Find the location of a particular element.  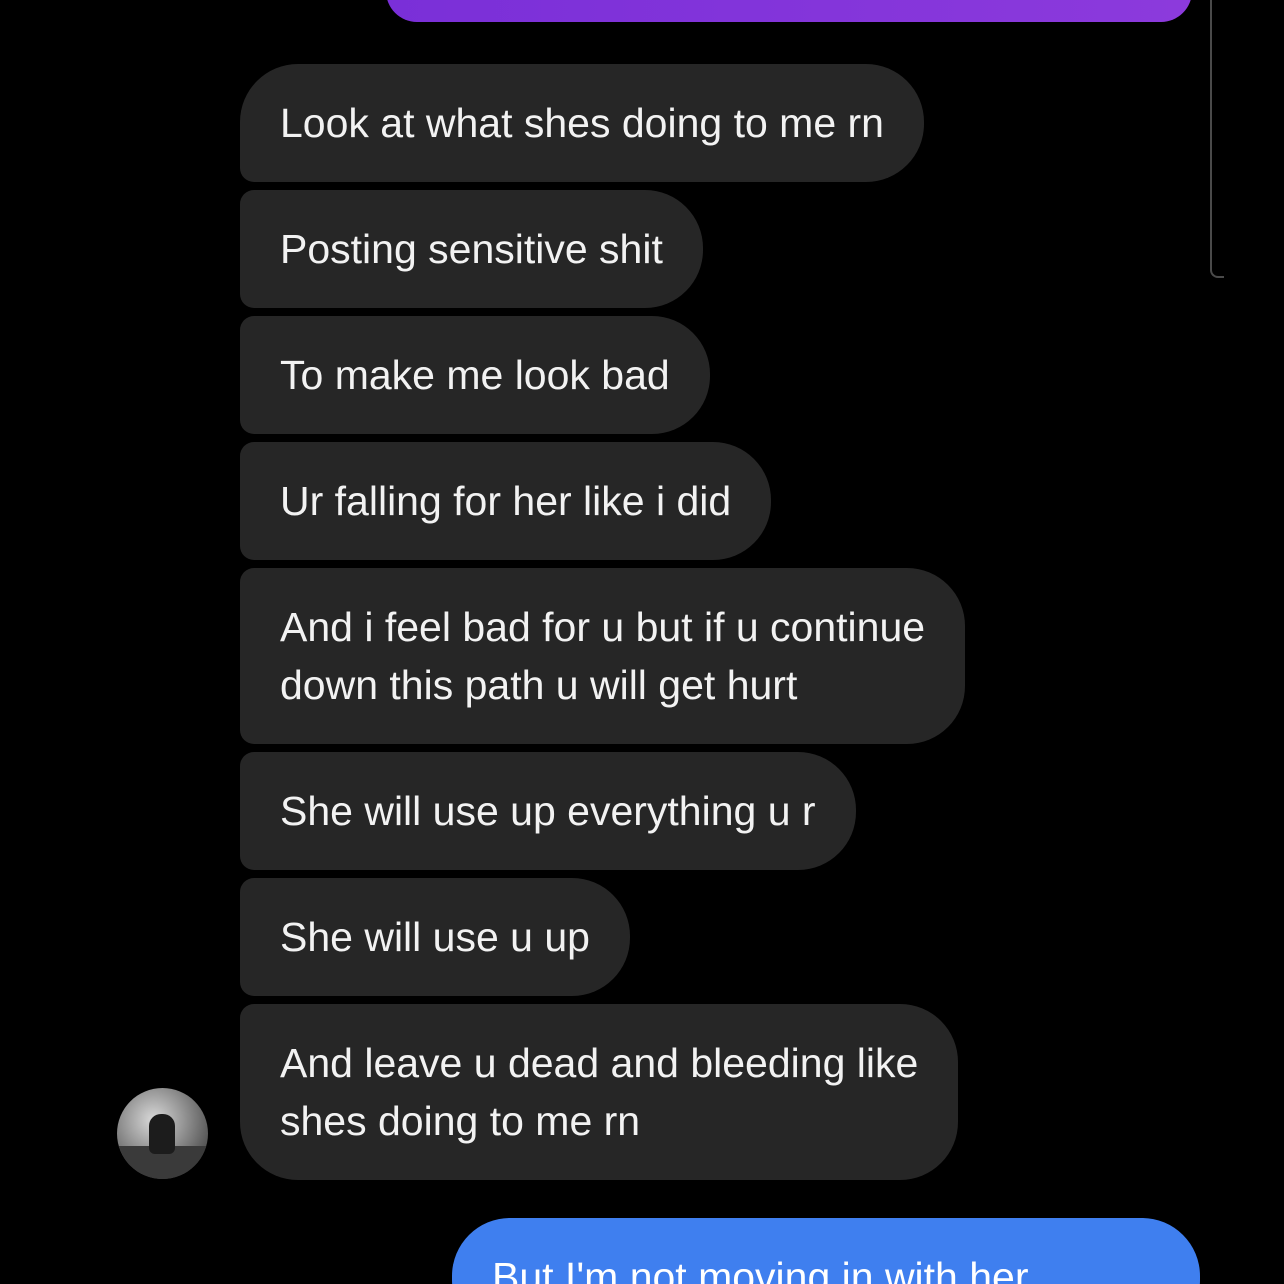

received-message-4: Ur falling for her like i did is located at coordinates (506, 501).